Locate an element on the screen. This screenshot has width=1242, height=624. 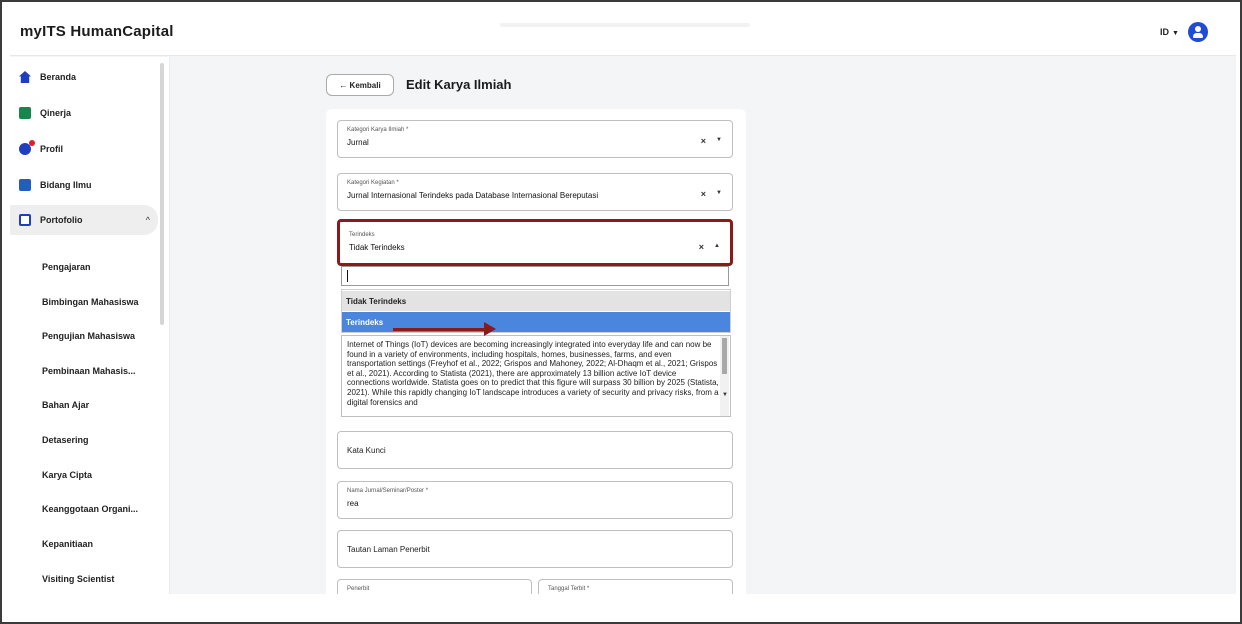
sidebar-item-profil: Profil is located at coordinates (84, 149).